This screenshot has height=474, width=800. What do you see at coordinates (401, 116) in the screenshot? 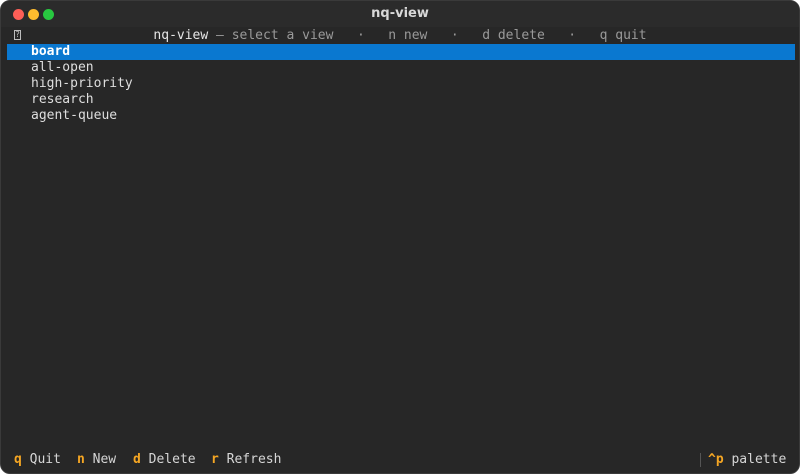
I see `view-item-agent-queue: agent-queue` at bounding box center [401, 116].